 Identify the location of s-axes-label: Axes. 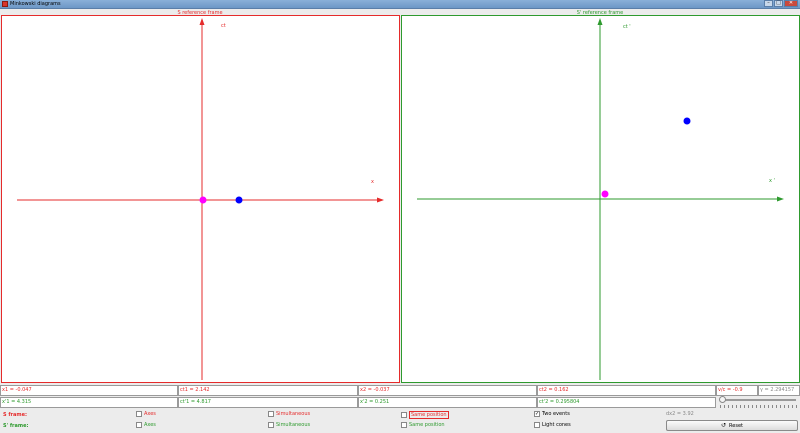
(150, 414).